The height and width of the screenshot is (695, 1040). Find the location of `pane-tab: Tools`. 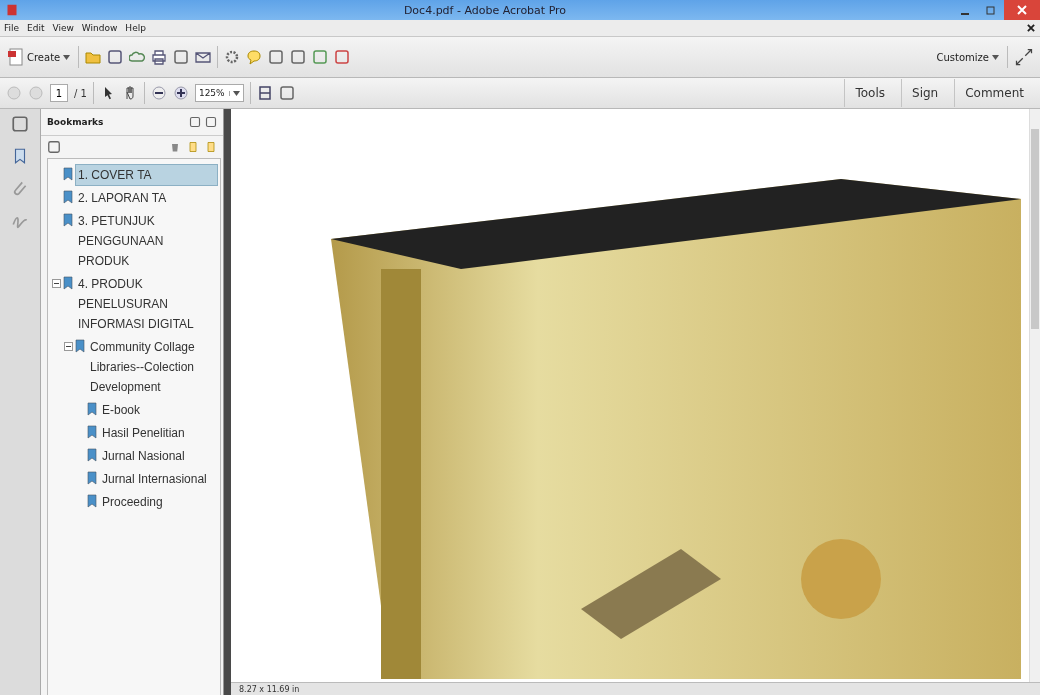

pane-tab: Tools is located at coordinates (869, 93).